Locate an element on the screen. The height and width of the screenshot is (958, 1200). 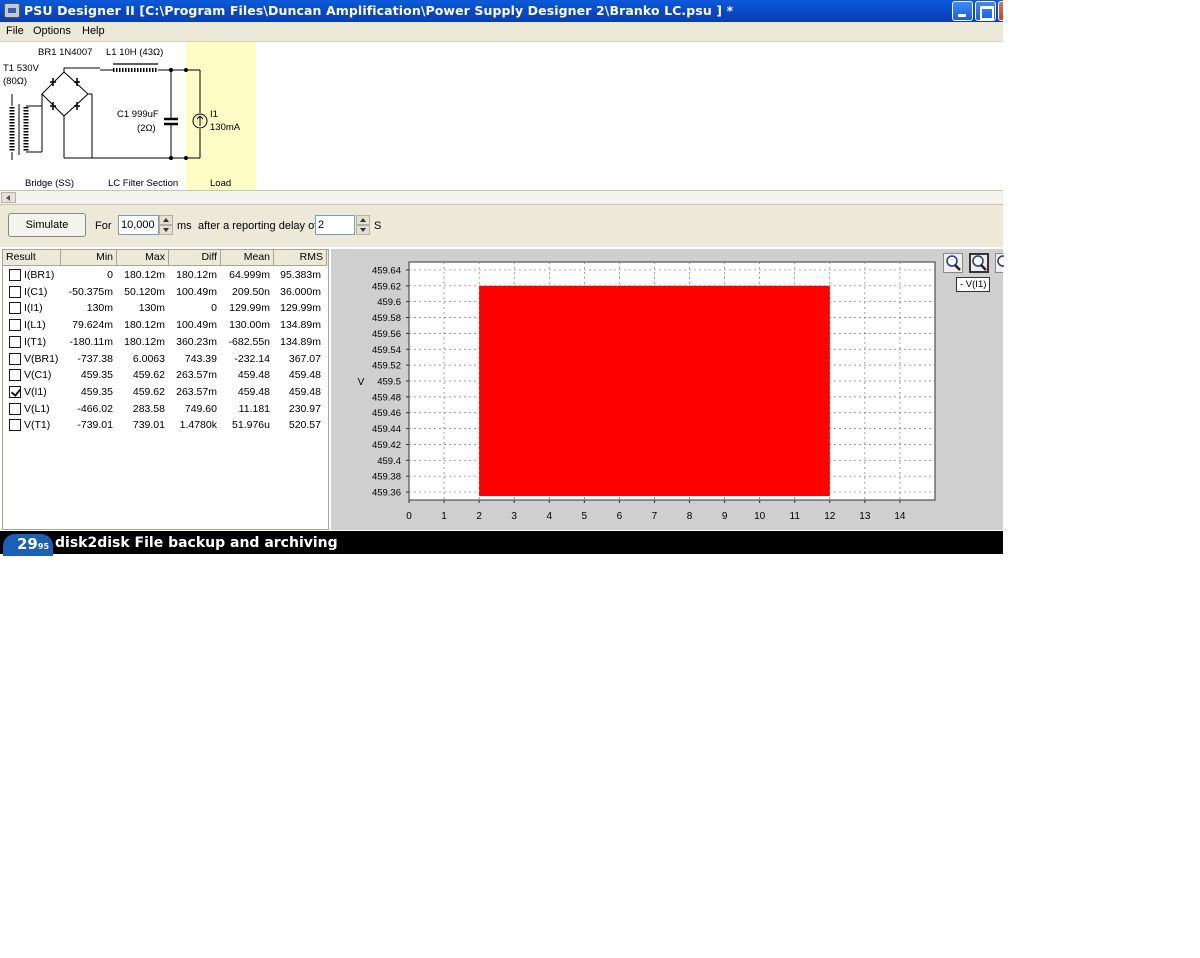
zoom-out-button is located at coordinates (999, 263).